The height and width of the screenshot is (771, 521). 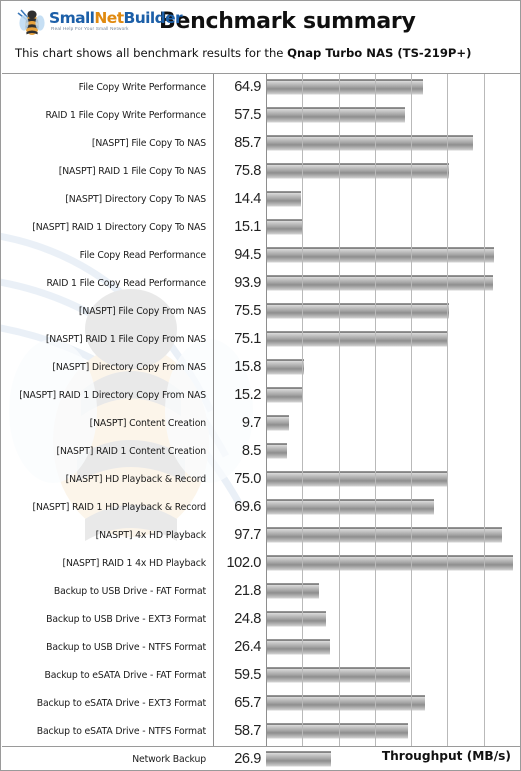 I want to click on benchmark-value: 9.7, so click(x=251, y=423).